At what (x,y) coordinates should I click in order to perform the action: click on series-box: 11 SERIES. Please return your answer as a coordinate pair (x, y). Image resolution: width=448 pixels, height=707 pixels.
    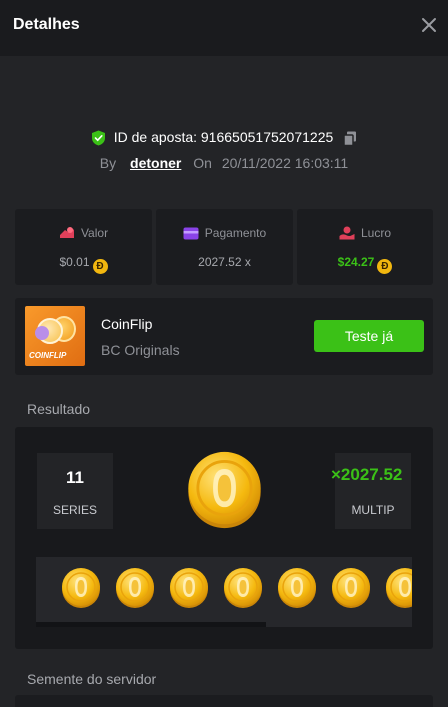
    Looking at the image, I should click on (75, 491).